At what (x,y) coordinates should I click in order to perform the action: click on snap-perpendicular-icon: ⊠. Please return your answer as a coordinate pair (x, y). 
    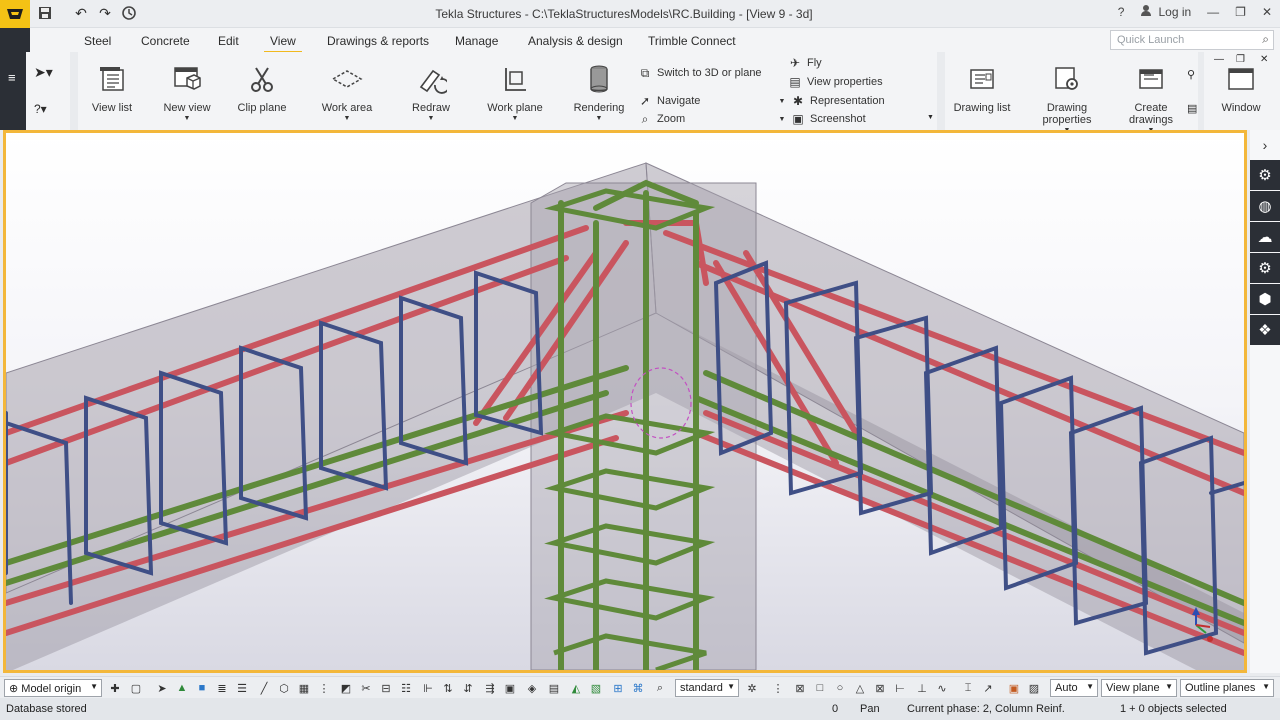
    Looking at the image, I should click on (880, 688).